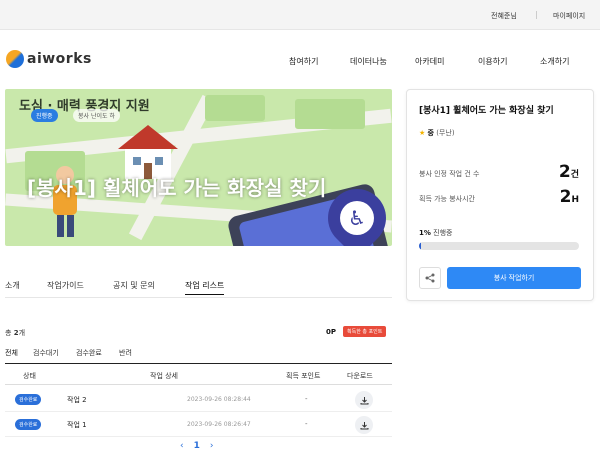 This screenshot has height=461, width=600. I want to click on nav-participate: 참여하기, so click(303, 61).